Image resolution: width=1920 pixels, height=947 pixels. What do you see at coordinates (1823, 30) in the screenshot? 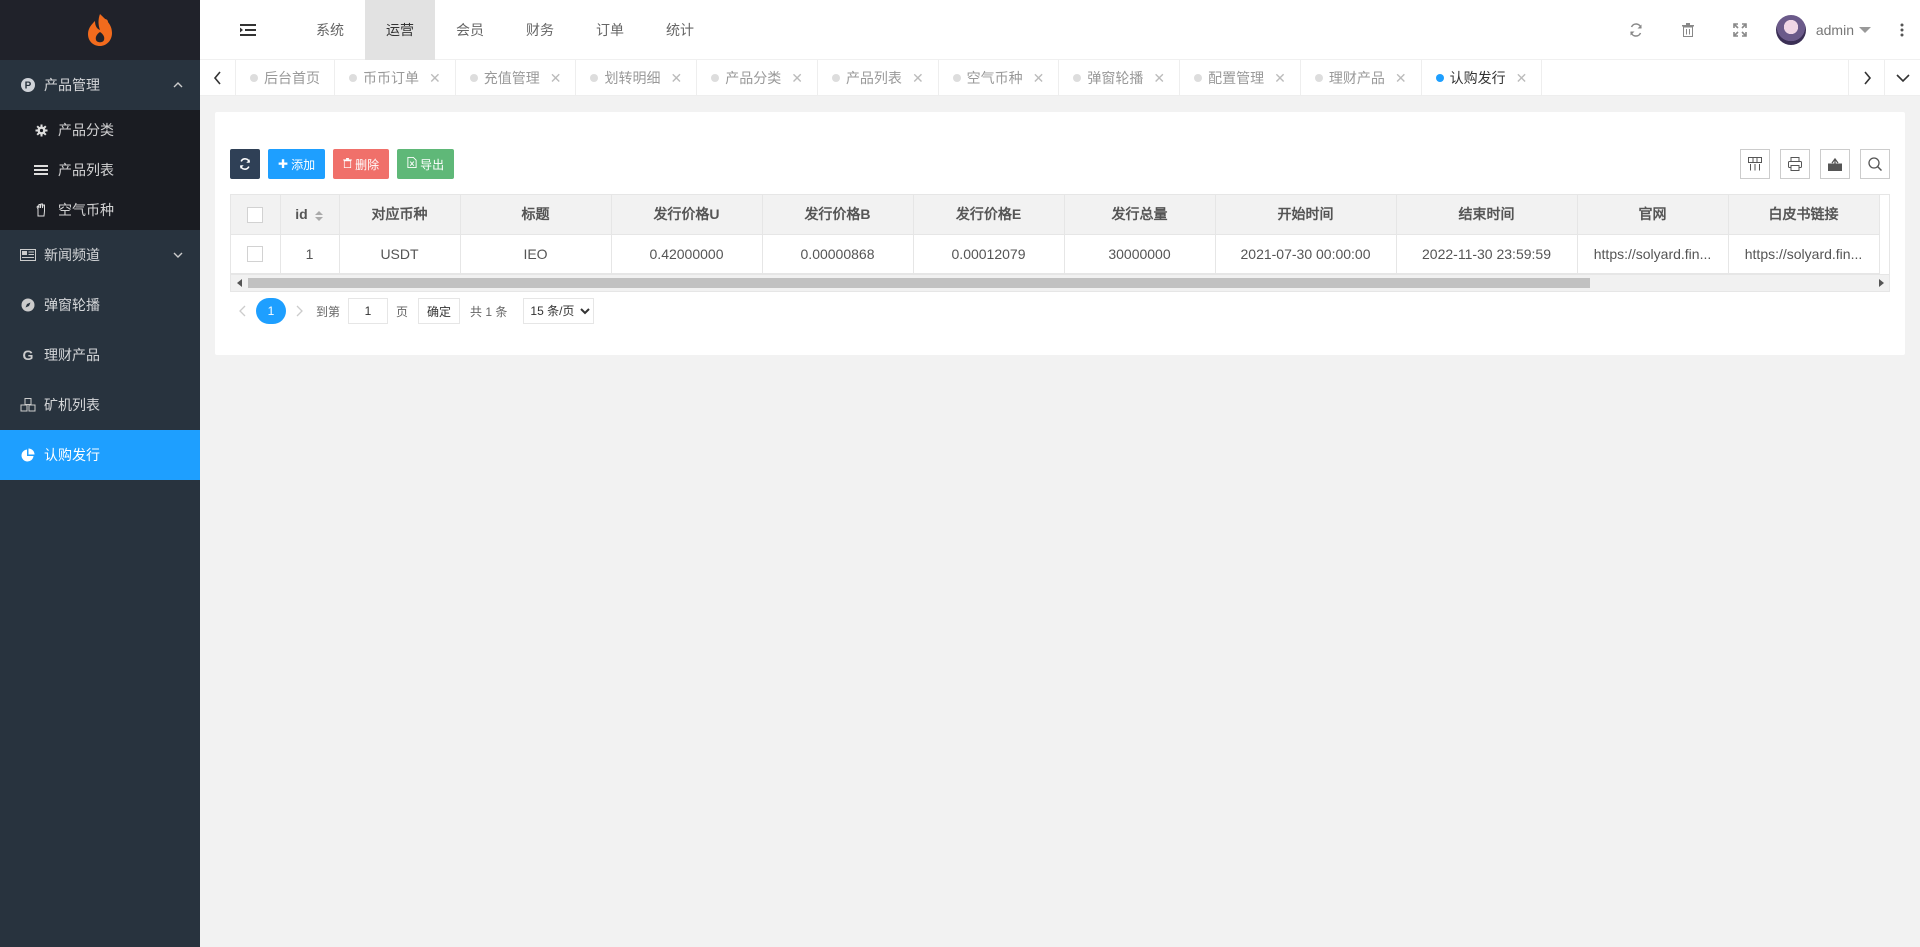
I see `user-menu: admin` at bounding box center [1823, 30].